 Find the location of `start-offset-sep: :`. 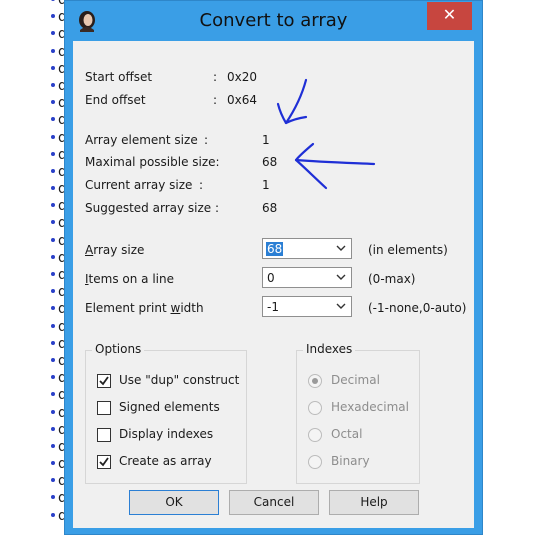

start-offset-sep: : is located at coordinates (215, 77).